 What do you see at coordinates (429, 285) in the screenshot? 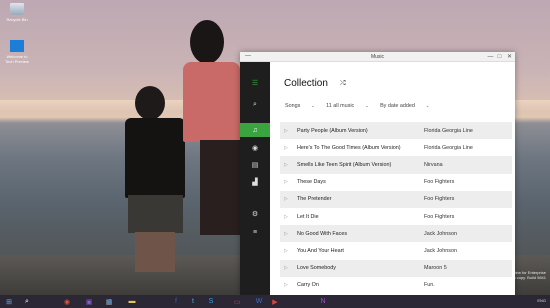
I see `track-artist: Fun.` at bounding box center [429, 285].